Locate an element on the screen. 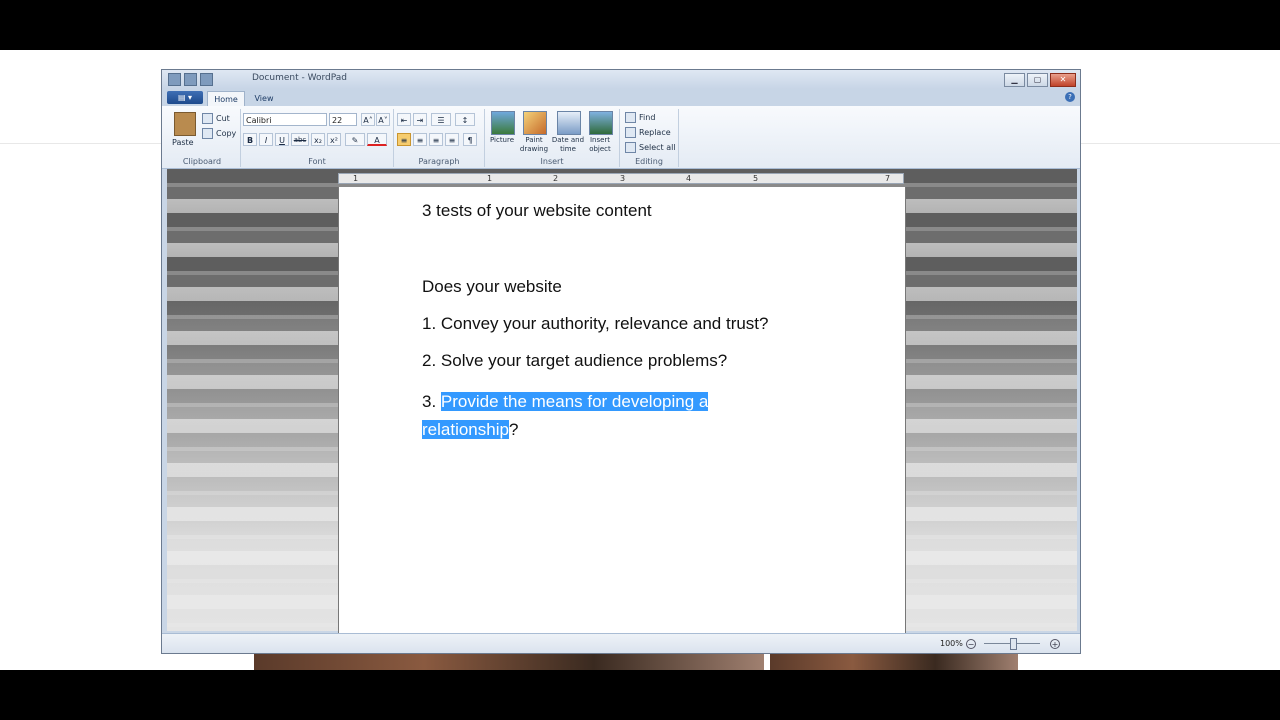 This screenshot has width=1280, height=720. strikethrough-button: abc is located at coordinates (300, 139).